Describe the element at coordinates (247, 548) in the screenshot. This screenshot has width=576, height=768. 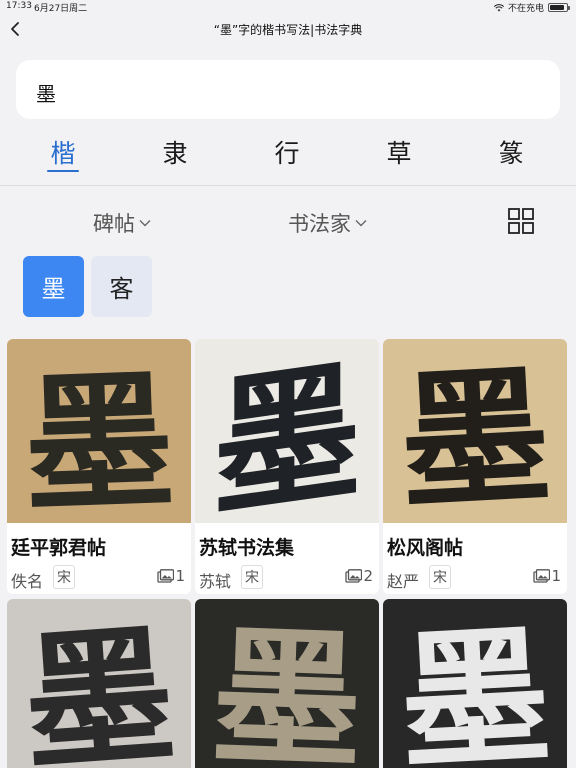
I see `work-title: 苏轼书法集` at that location.